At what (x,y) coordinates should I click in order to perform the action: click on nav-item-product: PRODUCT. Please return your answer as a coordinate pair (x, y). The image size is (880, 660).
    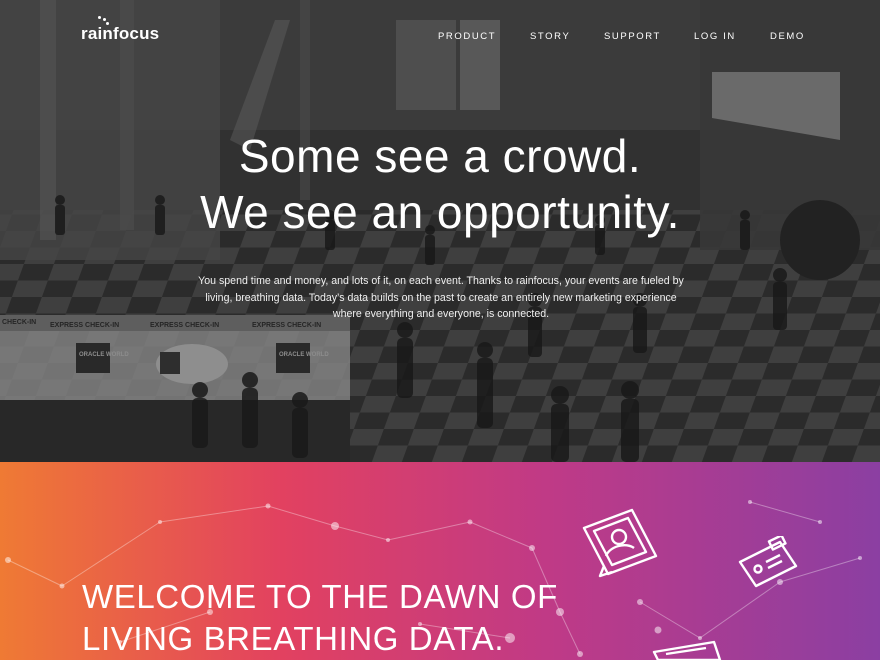
    Looking at the image, I should click on (467, 36).